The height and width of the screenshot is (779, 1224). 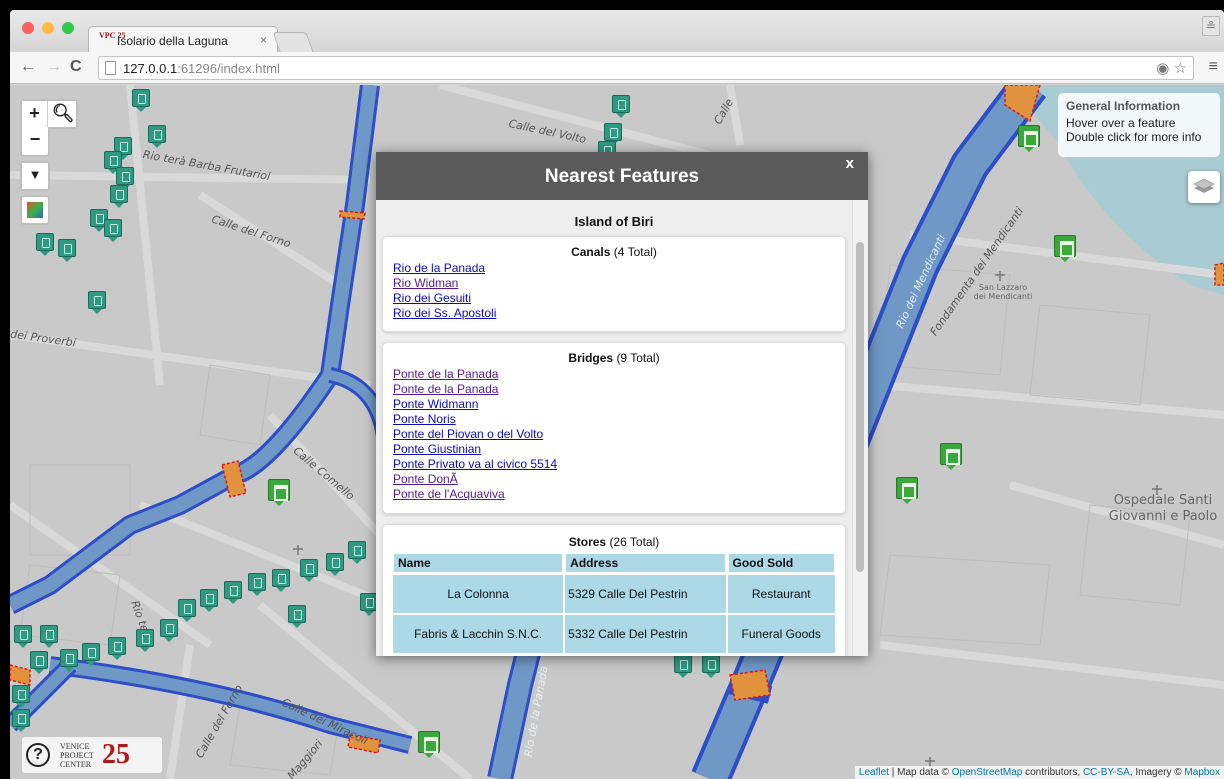 I want to click on store-good-cell: Funeral Goods, so click(x=781, y=634).